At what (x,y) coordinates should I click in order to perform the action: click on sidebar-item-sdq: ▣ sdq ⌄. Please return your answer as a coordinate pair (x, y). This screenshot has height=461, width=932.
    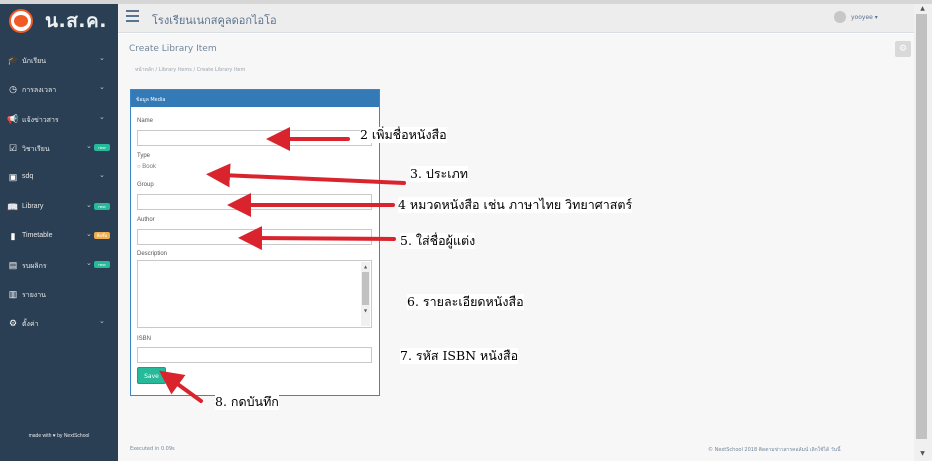
    Looking at the image, I should click on (59, 178).